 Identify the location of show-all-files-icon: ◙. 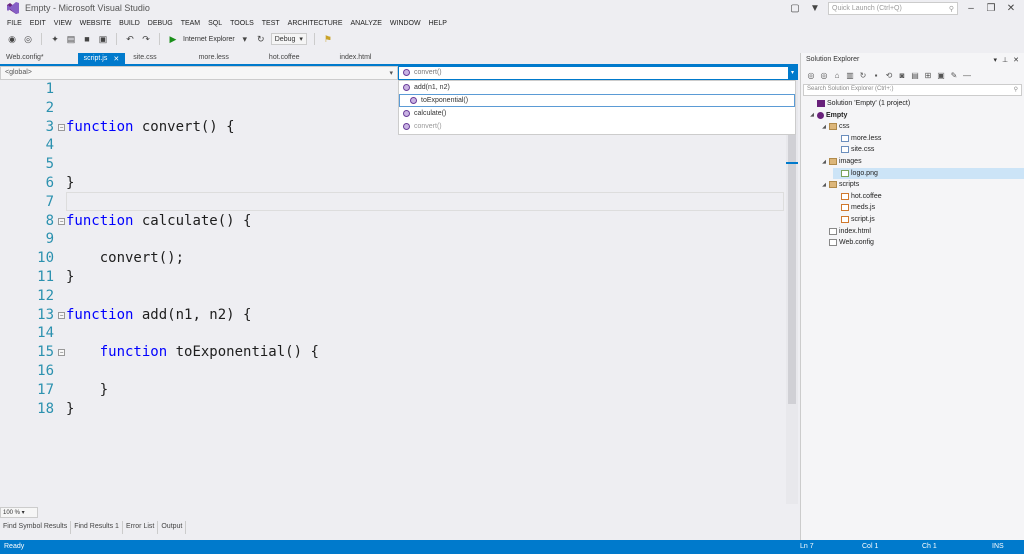
(902, 75).